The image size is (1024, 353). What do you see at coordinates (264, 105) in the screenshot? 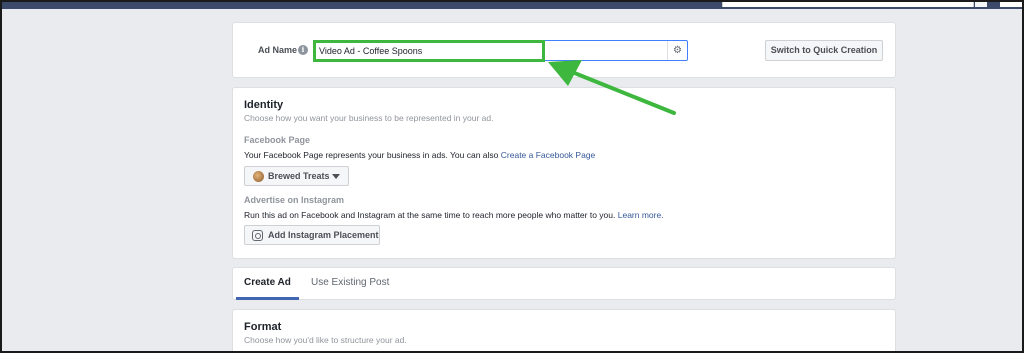
I see `identity-title: Identity` at bounding box center [264, 105].